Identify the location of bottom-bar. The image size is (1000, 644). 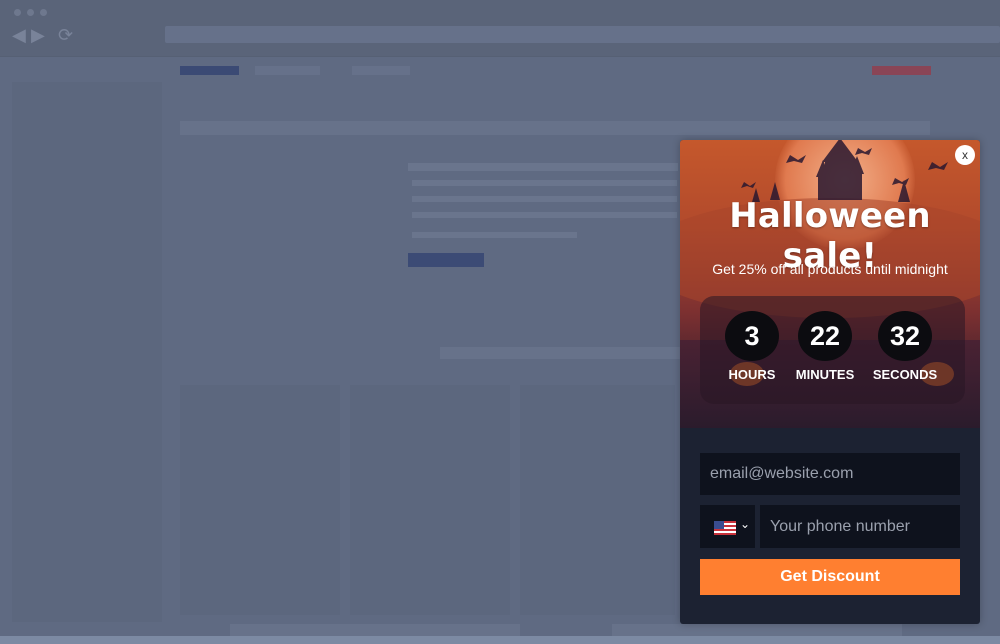
(500, 640).